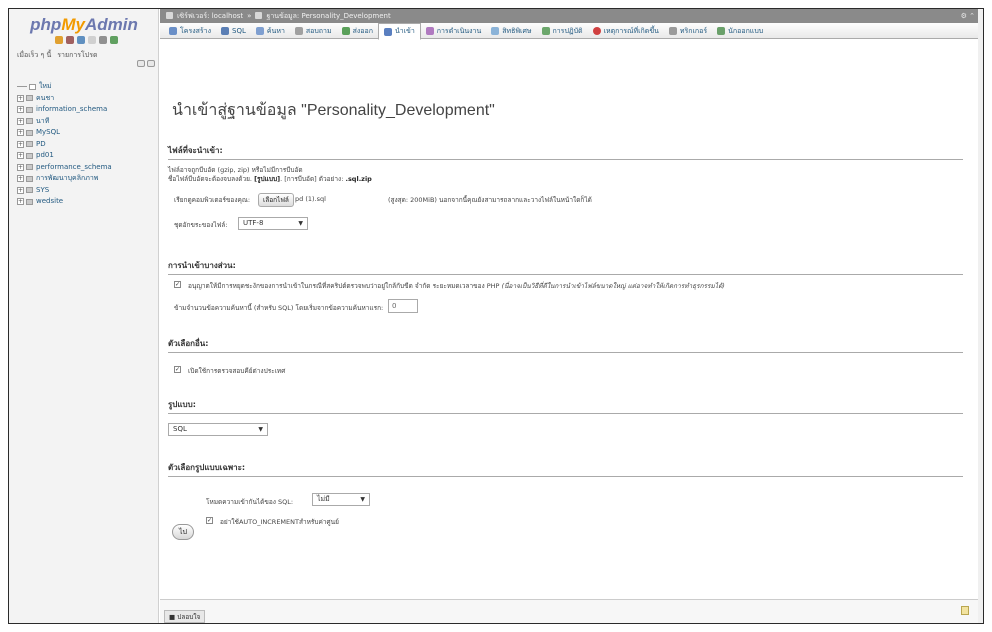 This screenshot has height=632, width=992. I want to click on tab-structure: โครงสร้าง, so click(190, 31).